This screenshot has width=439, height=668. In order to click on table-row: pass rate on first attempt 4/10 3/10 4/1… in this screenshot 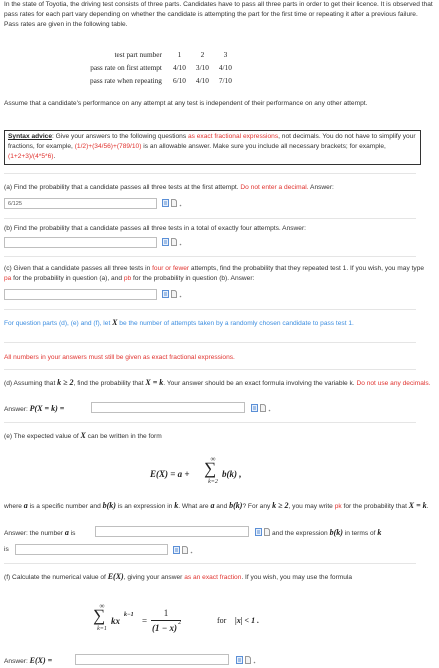, I will do `click(161, 68)`.